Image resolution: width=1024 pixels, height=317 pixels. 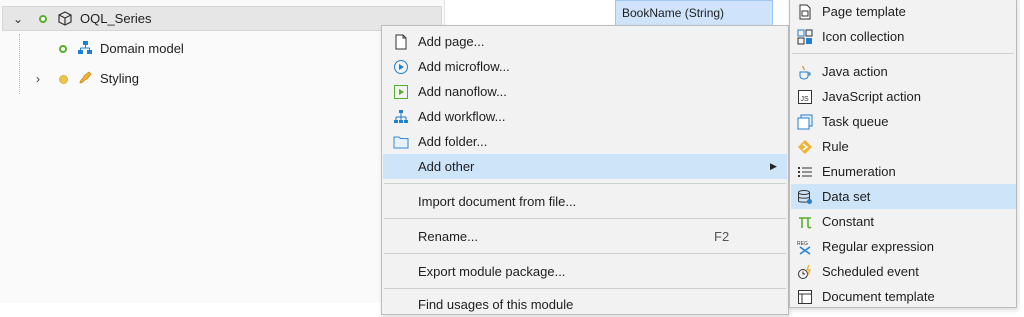 I want to click on regular-expression-icon: REG, so click(x=804, y=248).